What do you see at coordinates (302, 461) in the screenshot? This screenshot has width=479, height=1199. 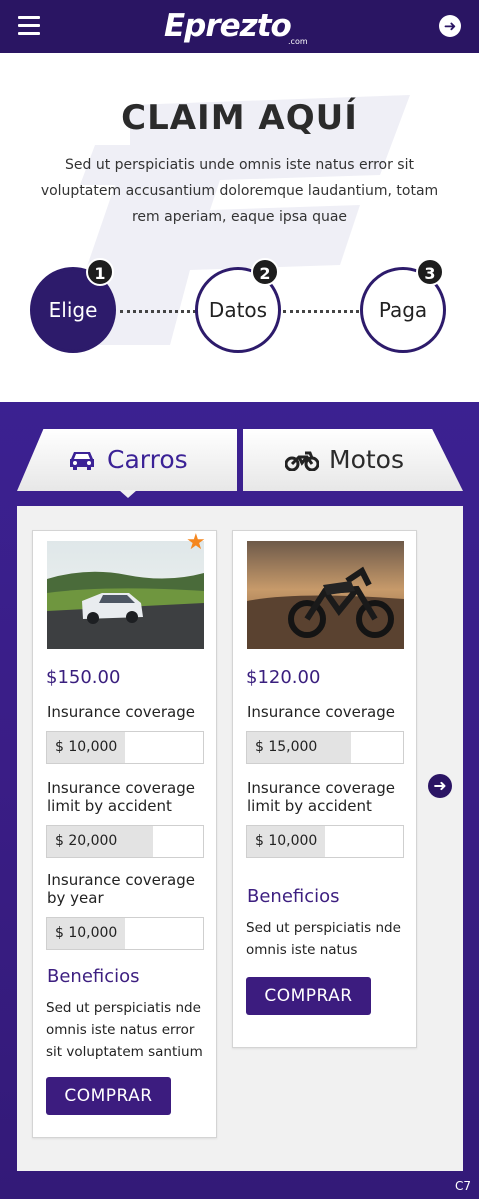 I see `motorcycle-icon` at bounding box center [302, 461].